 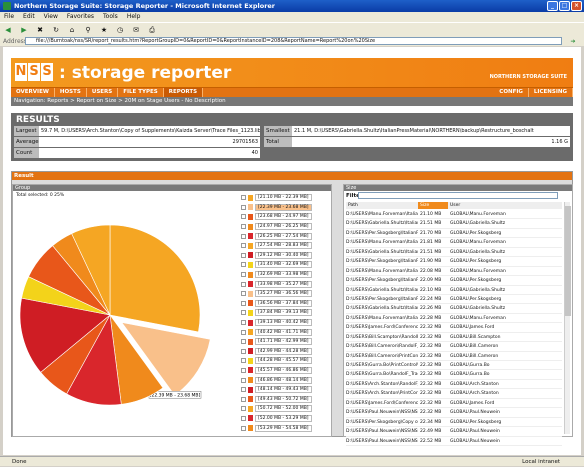 What do you see at coordinates (552, 6) in the screenshot?
I see `minimize-button: _` at bounding box center [552, 6].